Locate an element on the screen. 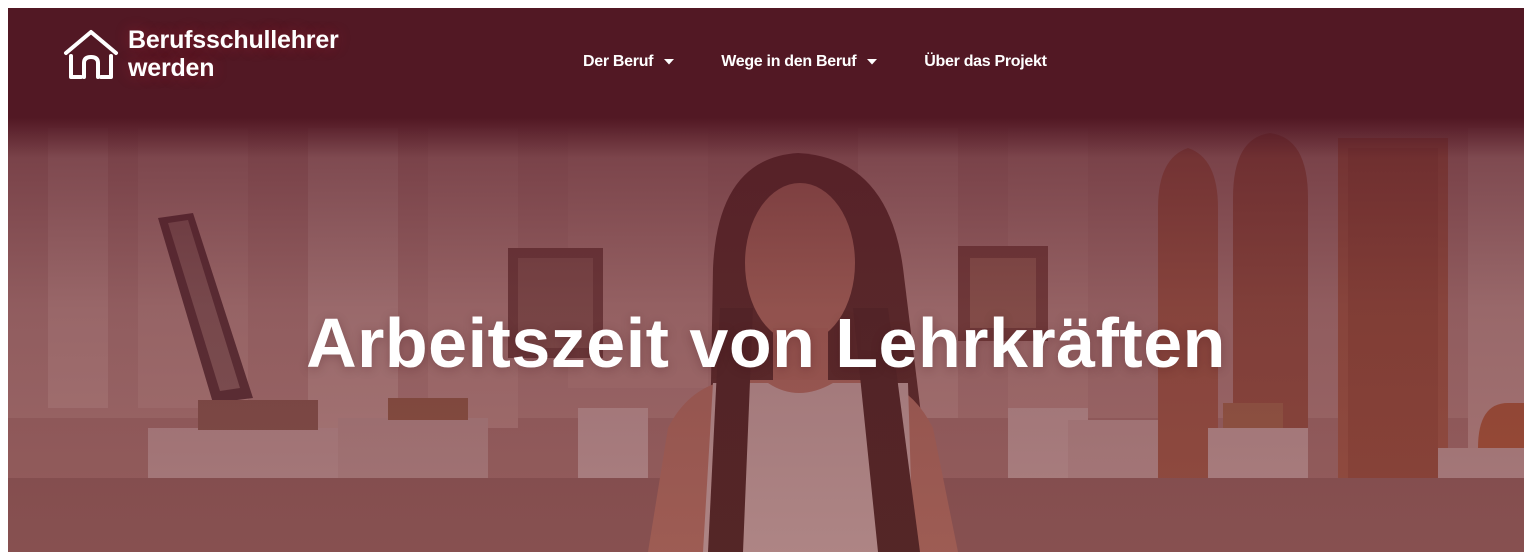  nav-item-wege-in-den-beruf: Wege in den Beruf is located at coordinates (799, 62).